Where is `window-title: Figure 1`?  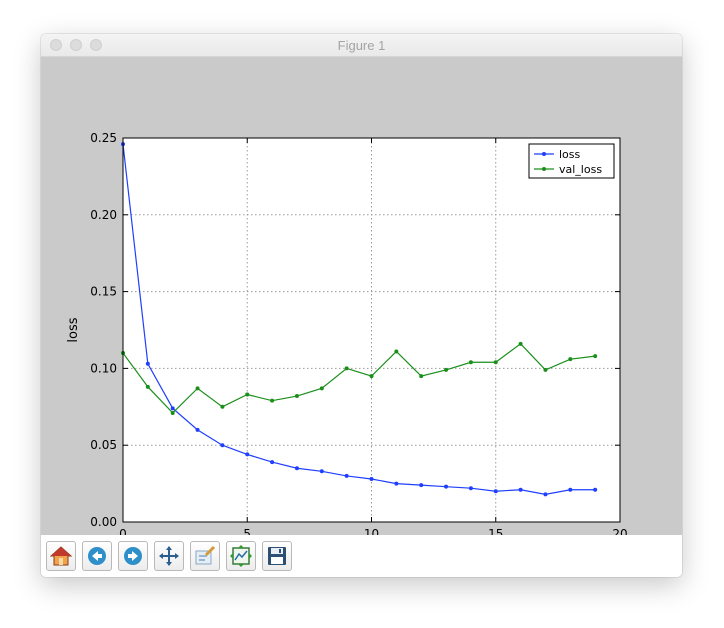
window-title: Figure 1 is located at coordinates (361, 45).